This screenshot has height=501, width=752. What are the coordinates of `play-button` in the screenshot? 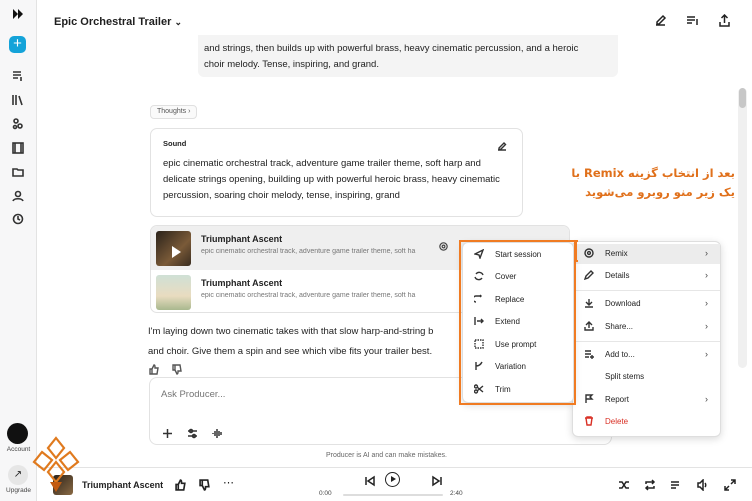 It's located at (392, 479).